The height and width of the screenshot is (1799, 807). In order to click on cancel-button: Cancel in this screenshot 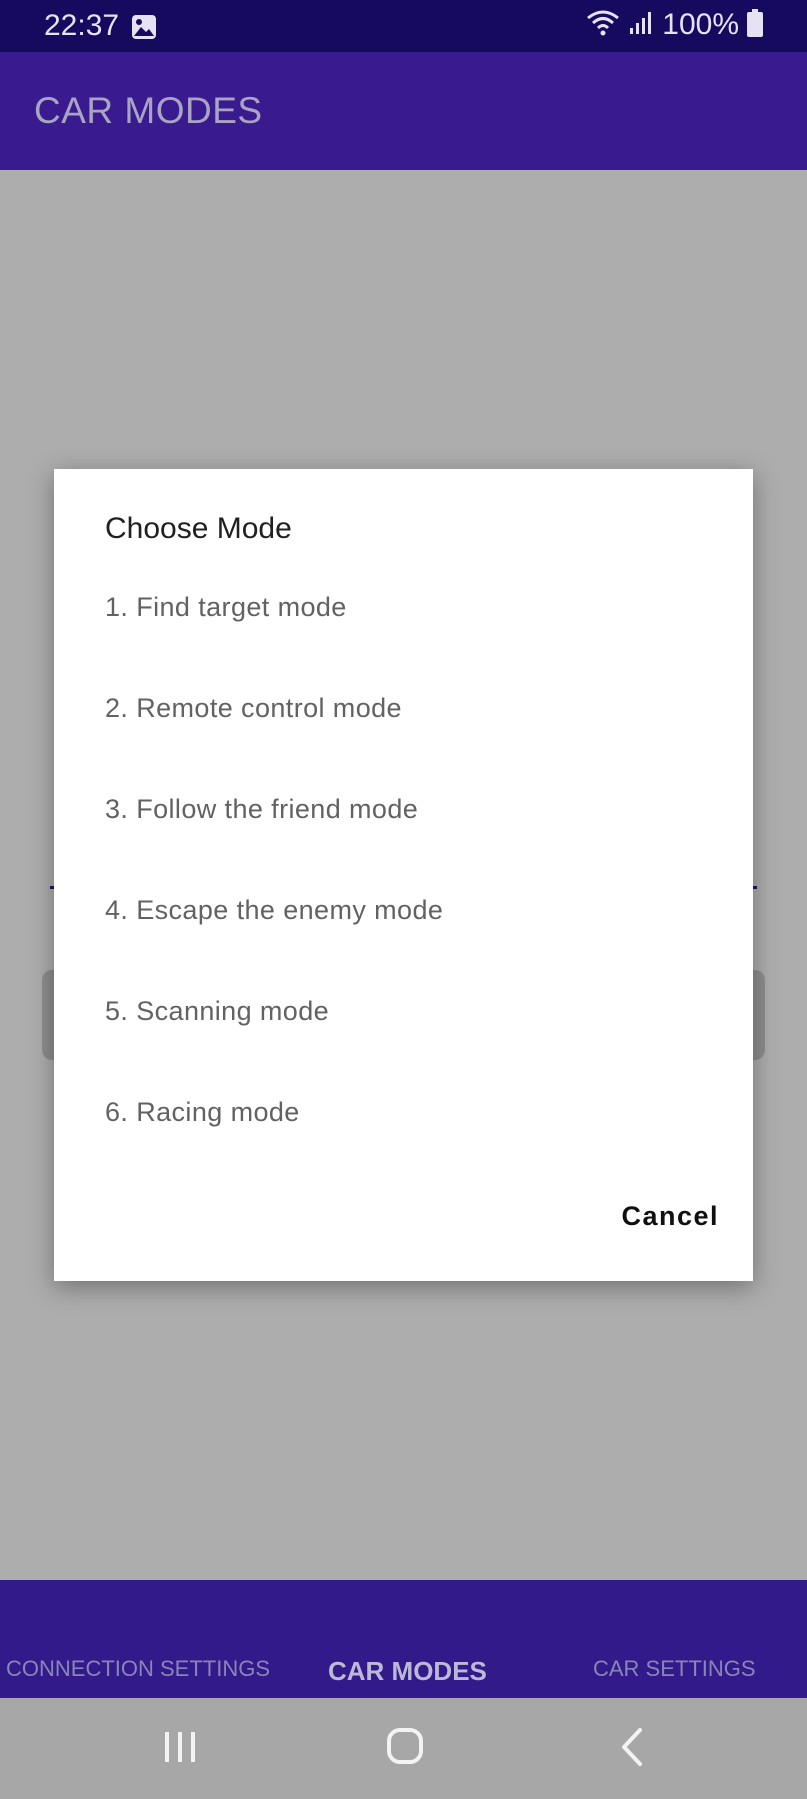, I will do `click(670, 1216)`.